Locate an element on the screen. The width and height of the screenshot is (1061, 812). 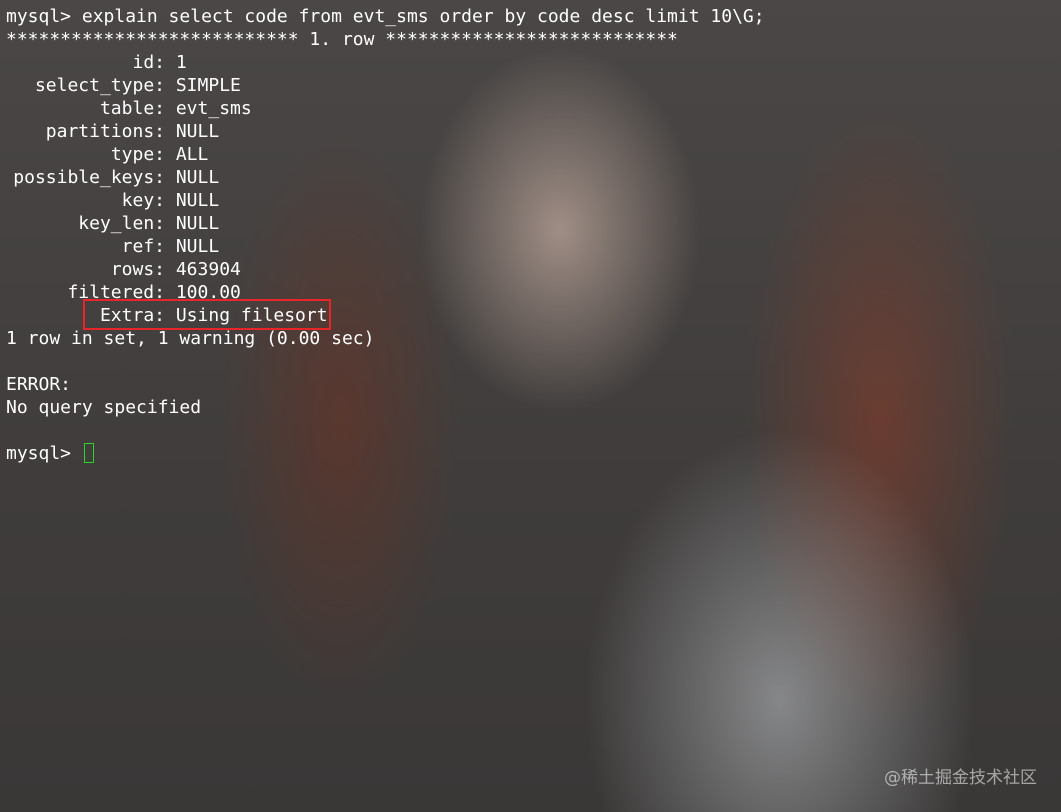
explain-row: id: 1 is located at coordinates (96, 62).